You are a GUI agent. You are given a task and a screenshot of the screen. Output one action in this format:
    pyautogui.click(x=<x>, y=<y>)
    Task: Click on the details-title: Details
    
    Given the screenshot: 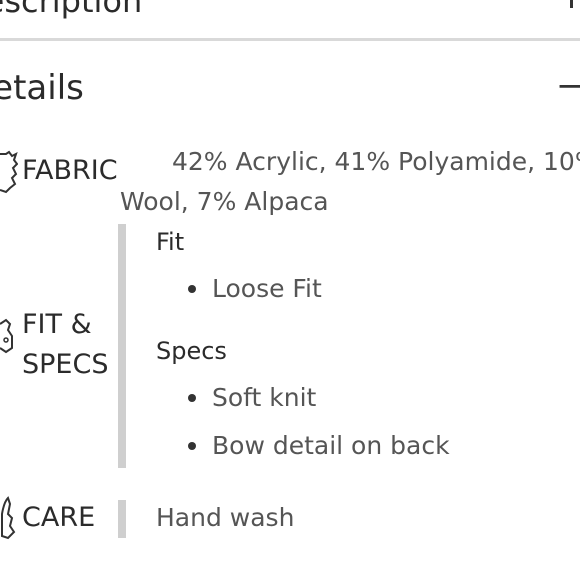 What is the action you would take?
    pyautogui.click(x=42, y=88)
    